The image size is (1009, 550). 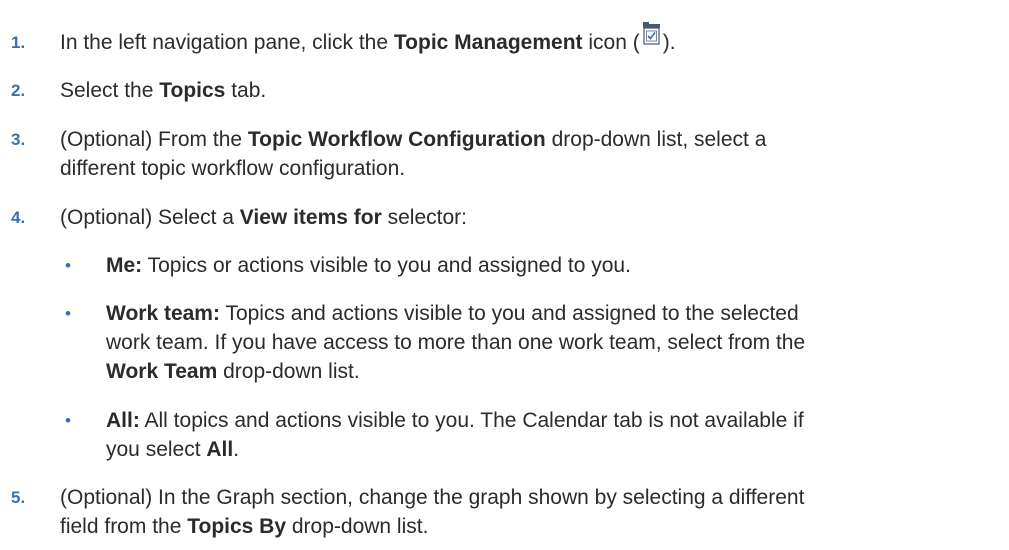 I want to click on ui-term-me: Me:, so click(x=124, y=265).